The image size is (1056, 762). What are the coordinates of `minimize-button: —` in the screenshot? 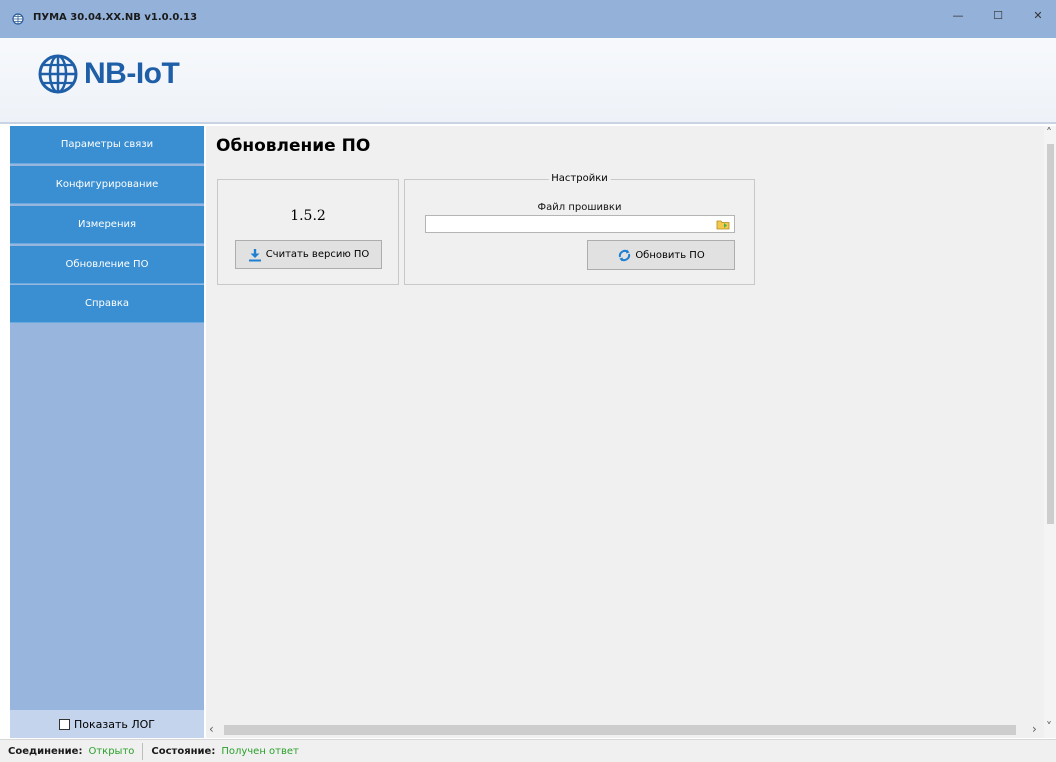 It's located at (958, 15).